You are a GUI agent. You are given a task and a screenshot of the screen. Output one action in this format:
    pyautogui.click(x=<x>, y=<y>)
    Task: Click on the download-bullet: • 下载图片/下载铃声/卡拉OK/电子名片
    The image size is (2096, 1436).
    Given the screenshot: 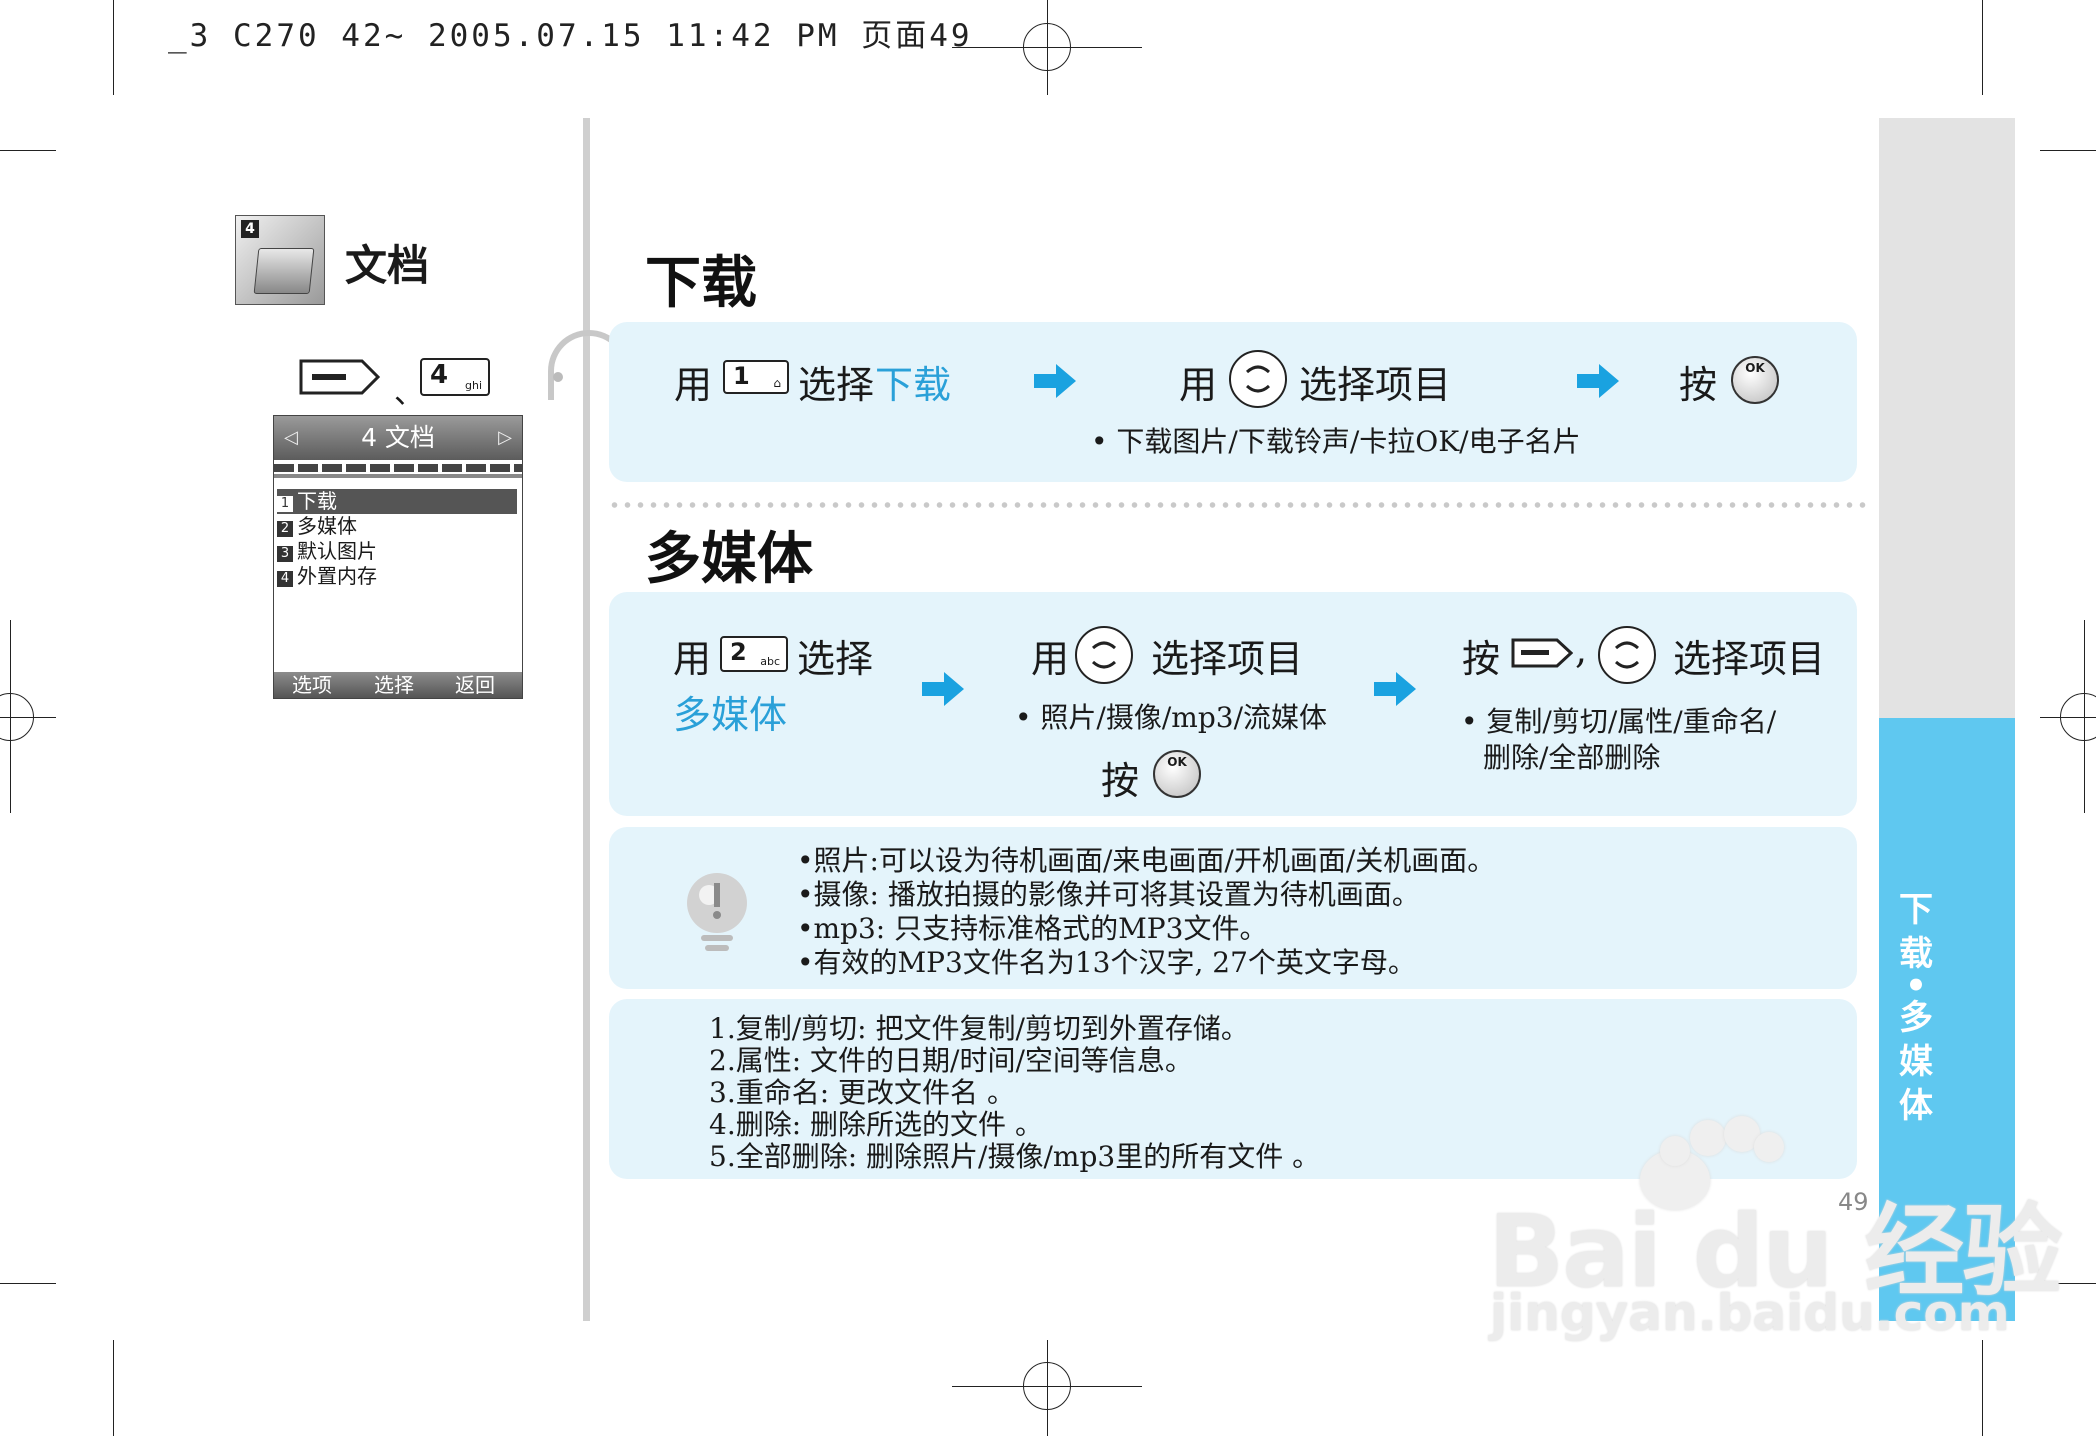 What is the action you would take?
    pyautogui.click(x=1336, y=441)
    